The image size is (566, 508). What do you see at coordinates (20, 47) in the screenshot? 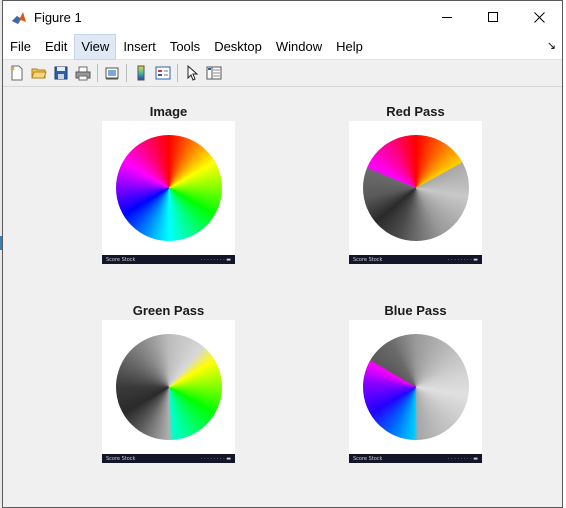
I see `menu-file: File` at bounding box center [20, 47].